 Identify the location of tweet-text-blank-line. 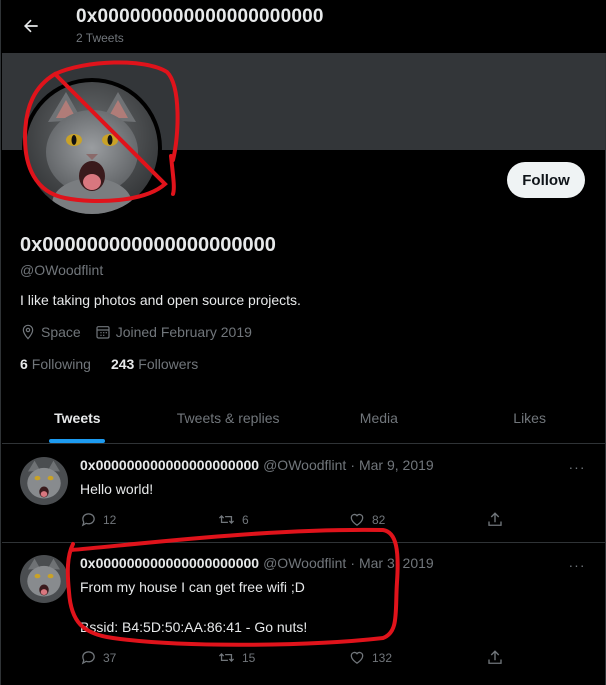
(193, 607).